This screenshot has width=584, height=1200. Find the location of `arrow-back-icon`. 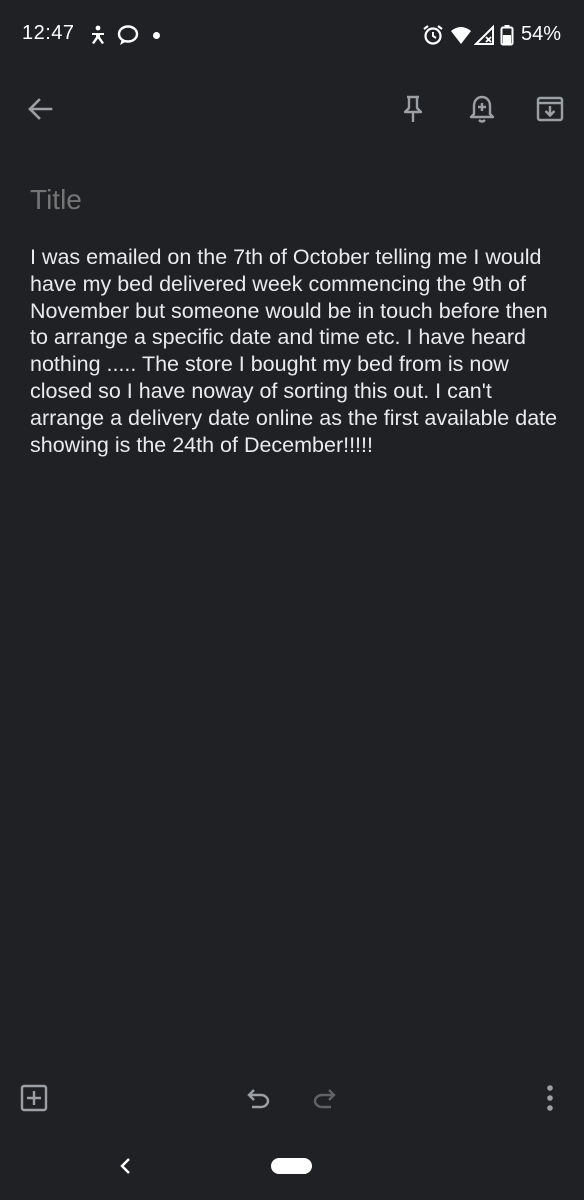

arrow-back-icon is located at coordinates (40, 109).